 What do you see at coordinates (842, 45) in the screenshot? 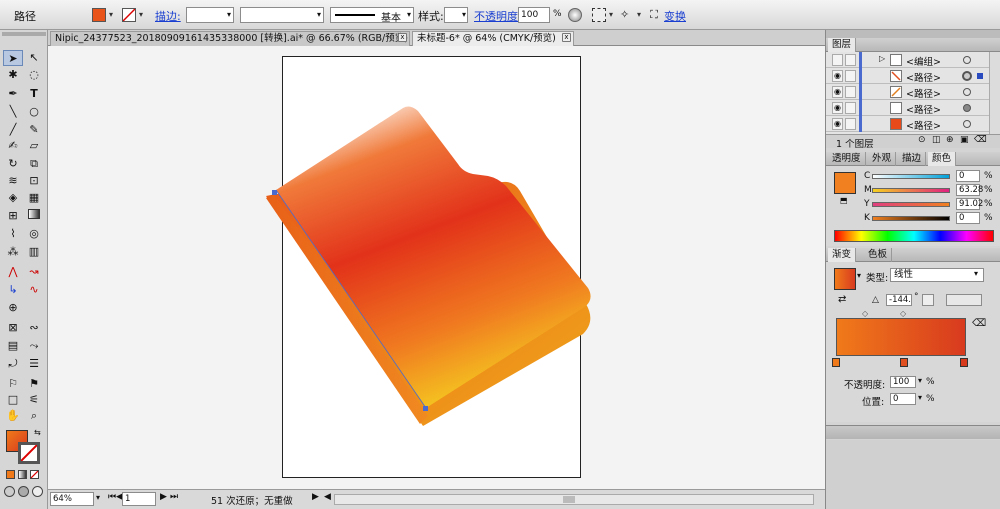
I see `tab-layers: 图层` at bounding box center [842, 45].